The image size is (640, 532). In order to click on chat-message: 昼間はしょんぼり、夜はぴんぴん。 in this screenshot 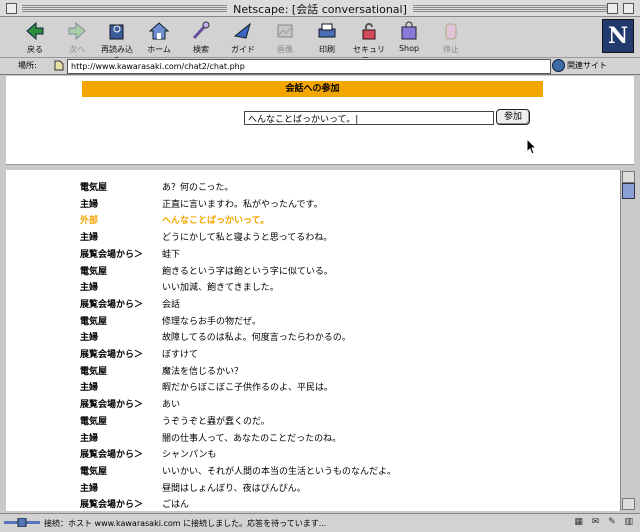, I will do `click(234, 488)`.